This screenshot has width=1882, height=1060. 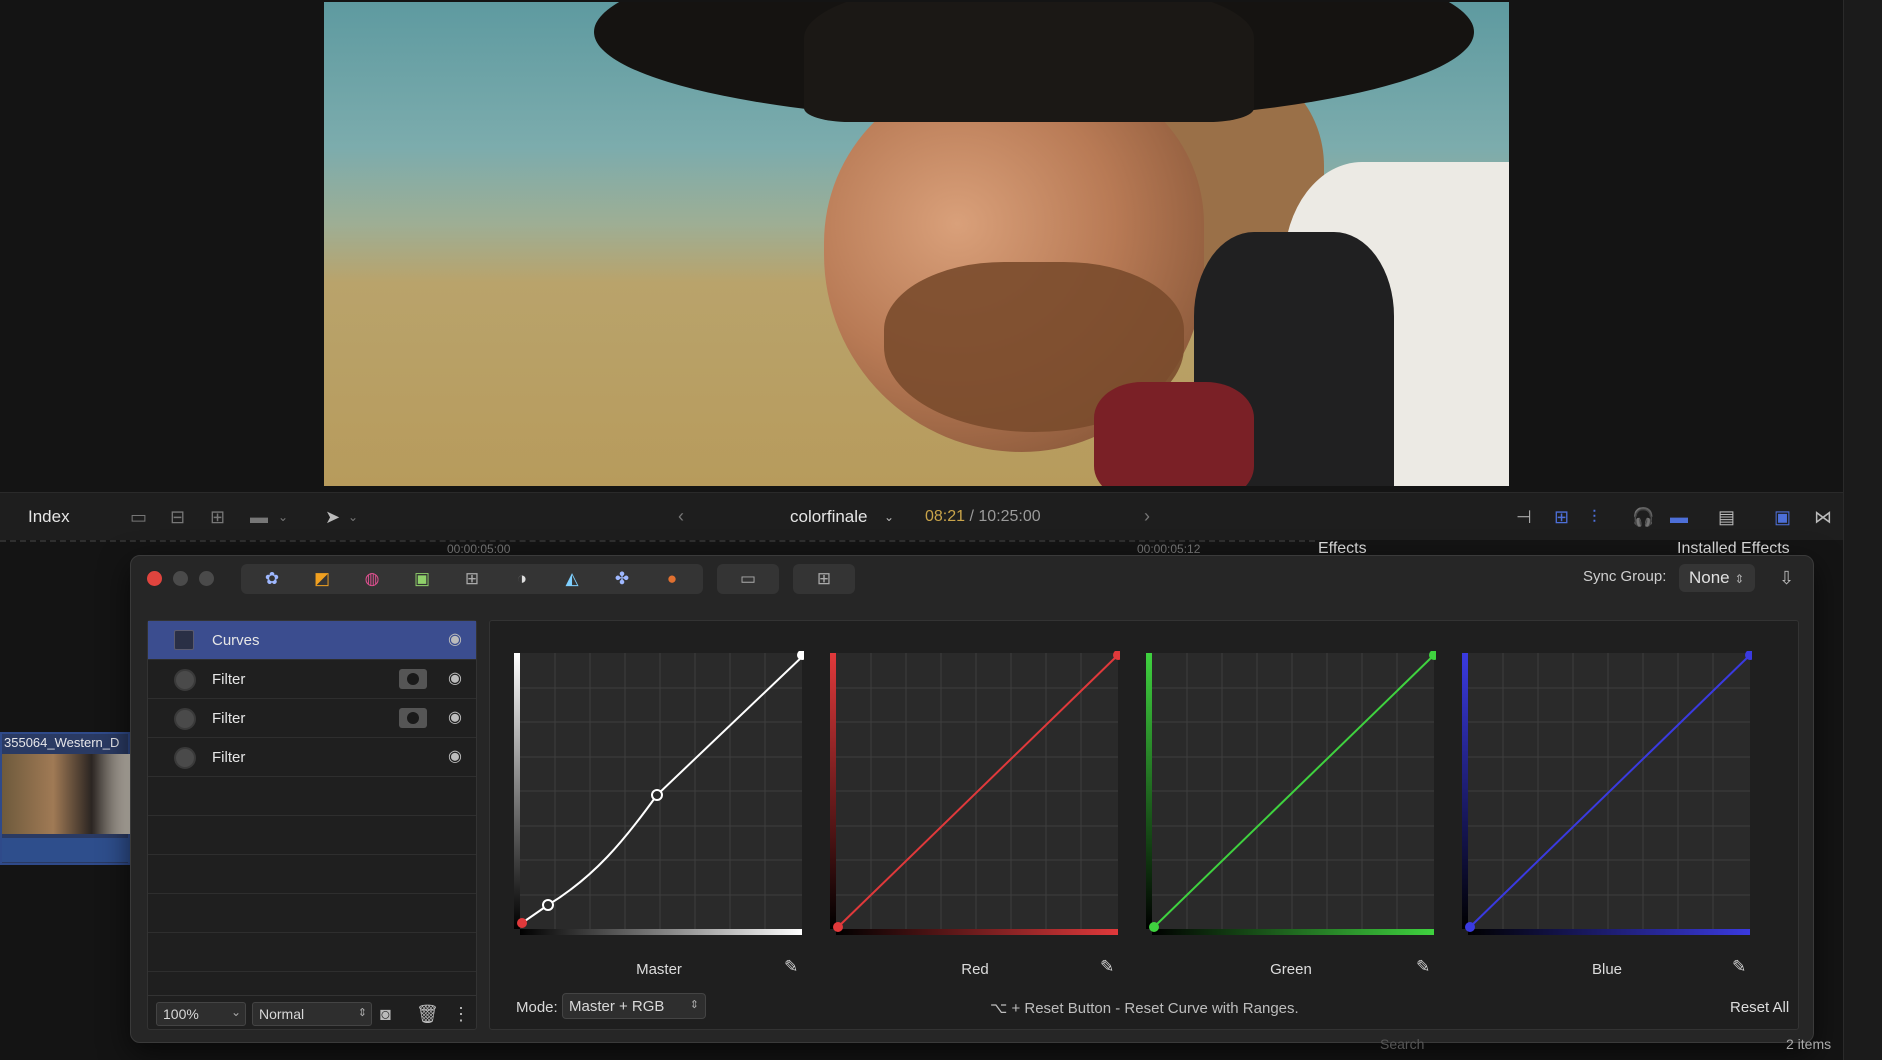 What do you see at coordinates (983, 517) in the screenshot?
I see `timecode-display: 08:21 / 10:25:00` at bounding box center [983, 517].